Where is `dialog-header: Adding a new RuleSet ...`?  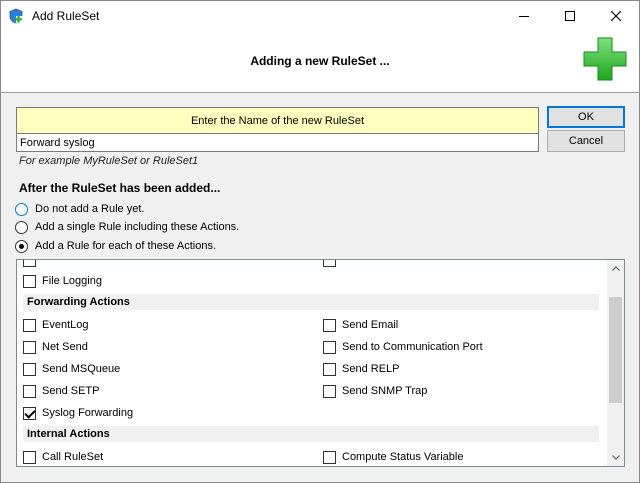
dialog-header: Adding a new RuleSet ... is located at coordinates (320, 62).